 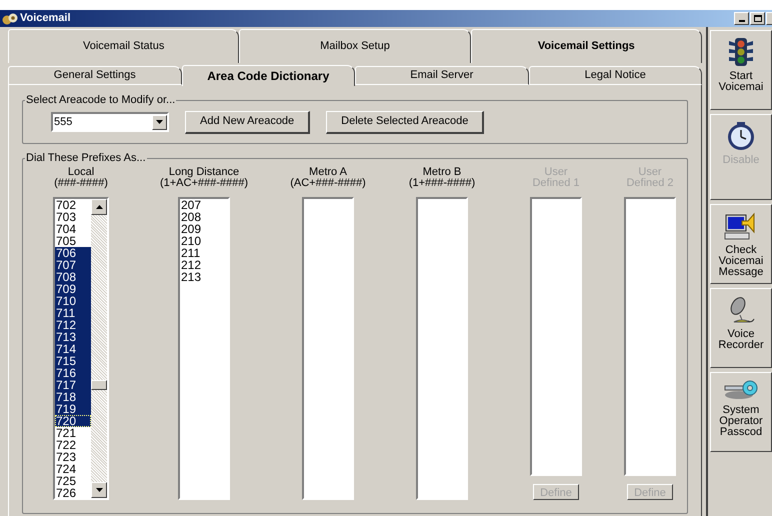 I want to click on app-icon, so click(x=10, y=19).